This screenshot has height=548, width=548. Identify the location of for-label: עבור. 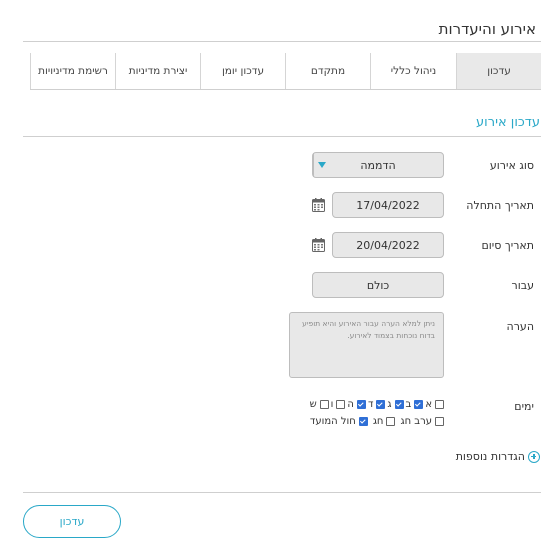
(522, 285).